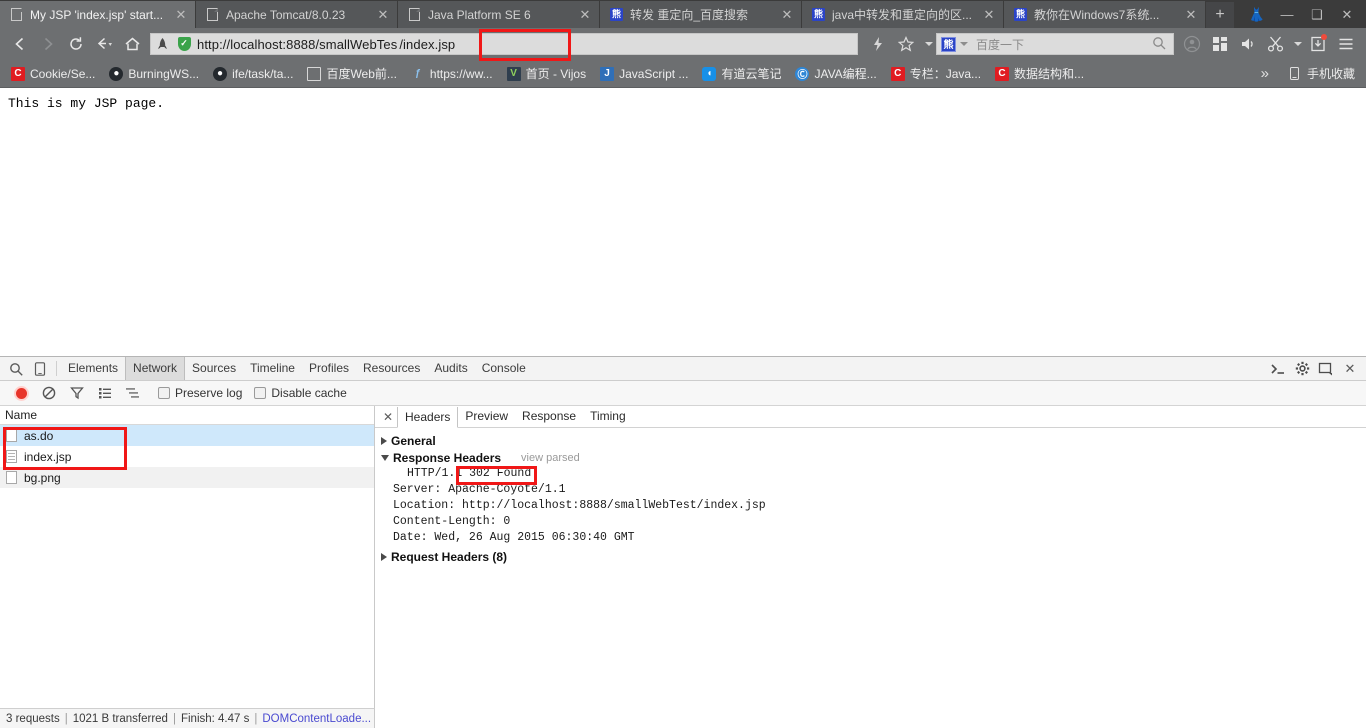 This screenshot has height=728, width=1366. What do you see at coordinates (872, 556) in the screenshot?
I see `section-request-headers: Request Headers (8)` at bounding box center [872, 556].